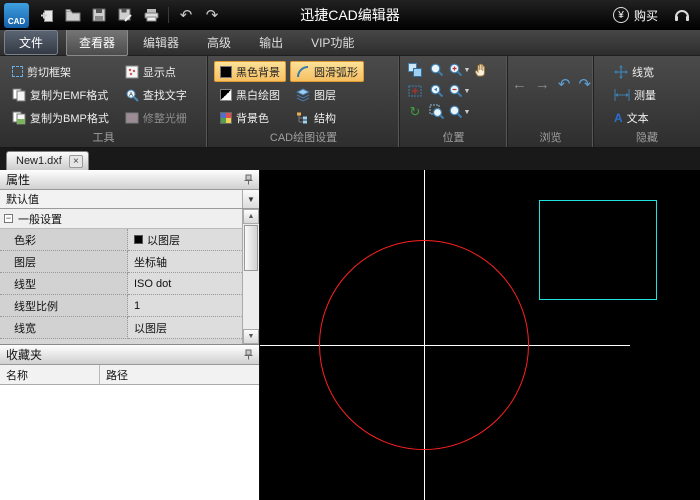 Image resolution: width=700 pixels, height=500 pixels. I want to click on copy-emf-label: 复制为EMF格式, so click(69, 95).